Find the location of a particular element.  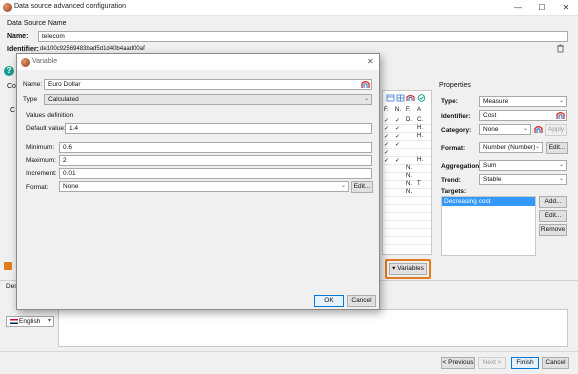

property-identifier-label: Identifier: is located at coordinates (456, 116).